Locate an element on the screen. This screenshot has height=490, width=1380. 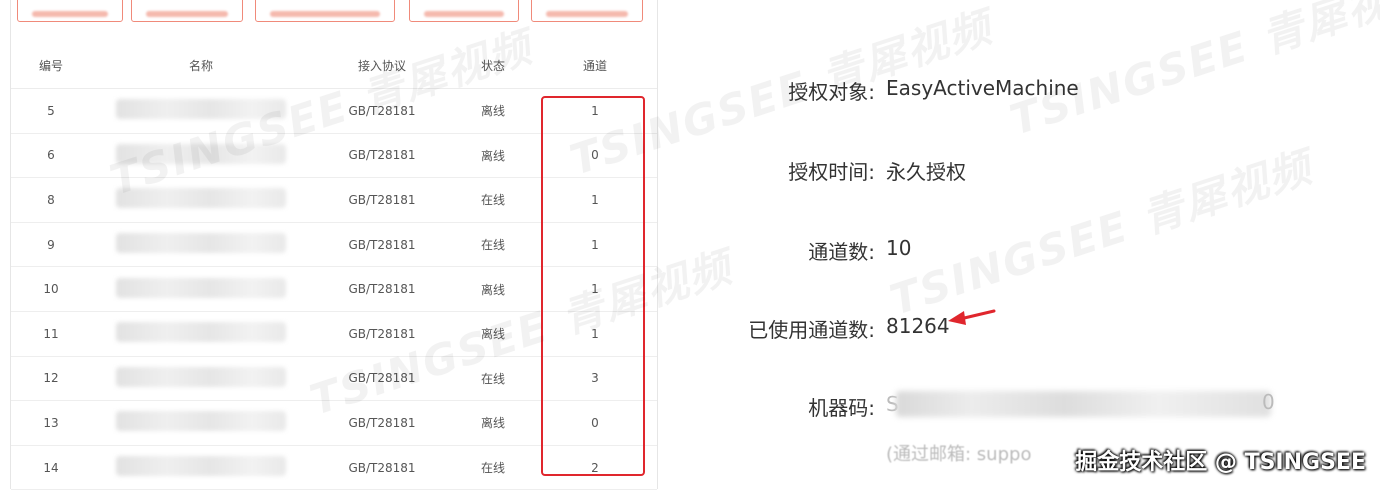
source-credit: 掘金技术社区 @ TSINGSEE is located at coordinates (1220, 462).